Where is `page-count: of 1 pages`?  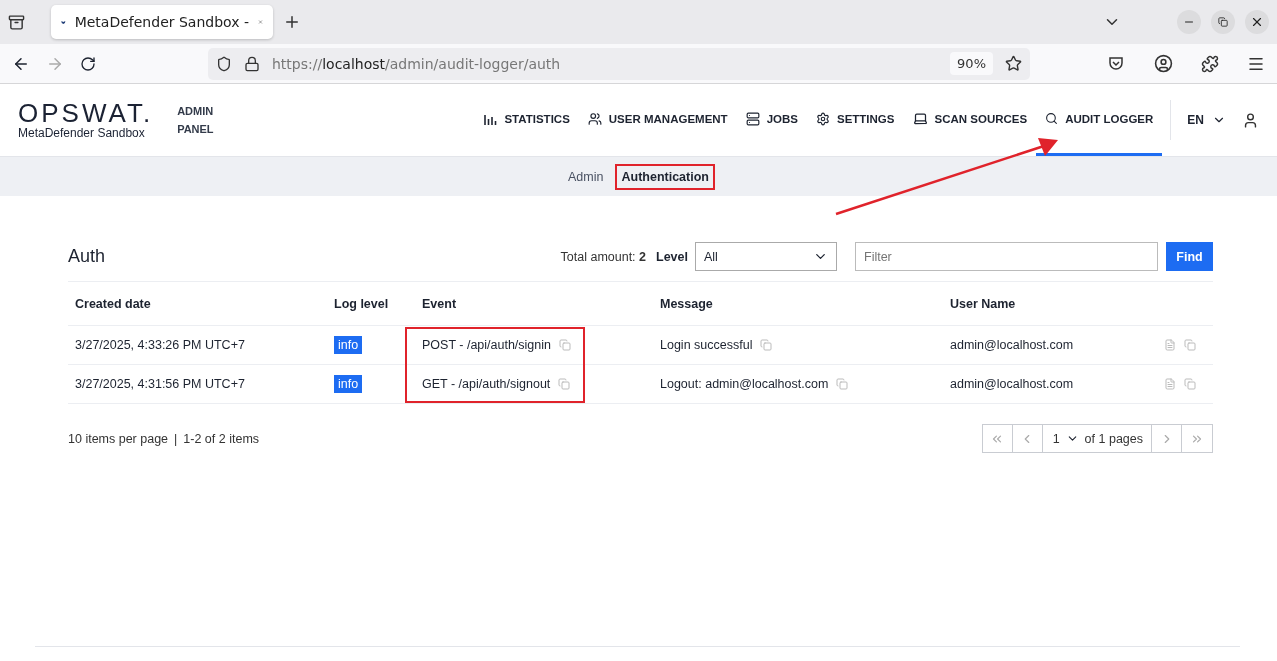
page-count: of 1 pages is located at coordinates (1113, 438).